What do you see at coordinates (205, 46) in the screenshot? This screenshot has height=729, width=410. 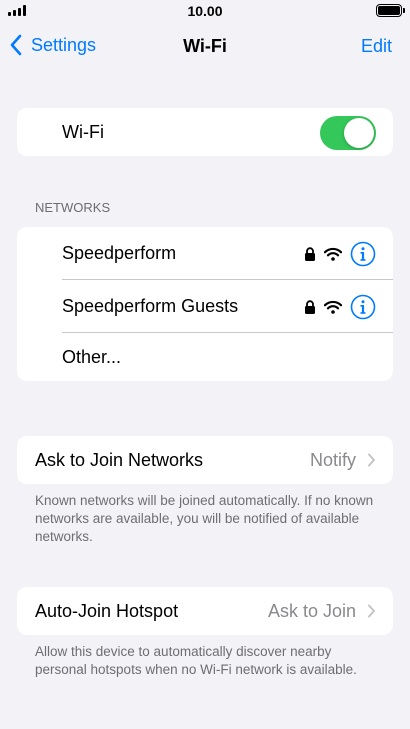 I see `navigation-bar: Settings Wi-Fi Edit` at bounding box center [205, 46].